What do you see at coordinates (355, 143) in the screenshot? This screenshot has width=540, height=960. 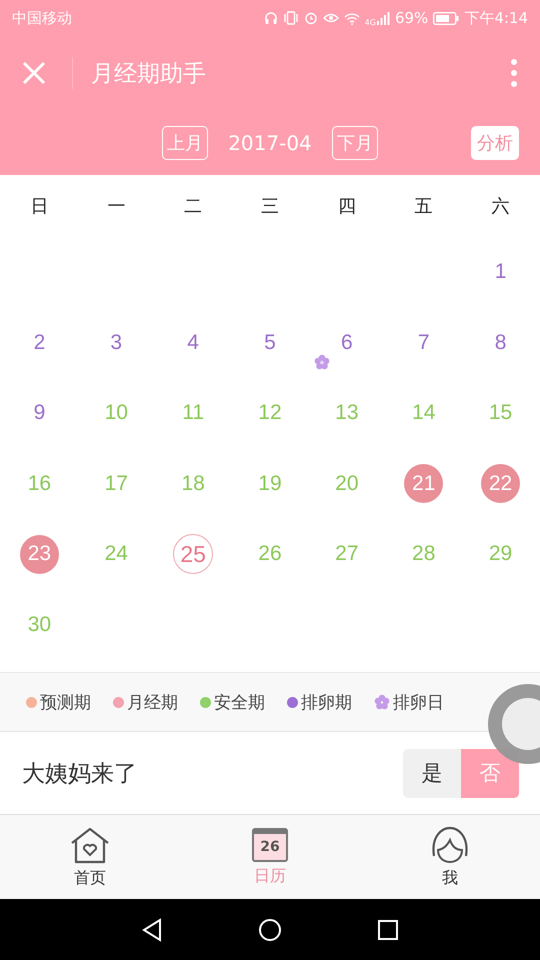 I see `next-month-button: 下月` at bounding box center [355, 143].